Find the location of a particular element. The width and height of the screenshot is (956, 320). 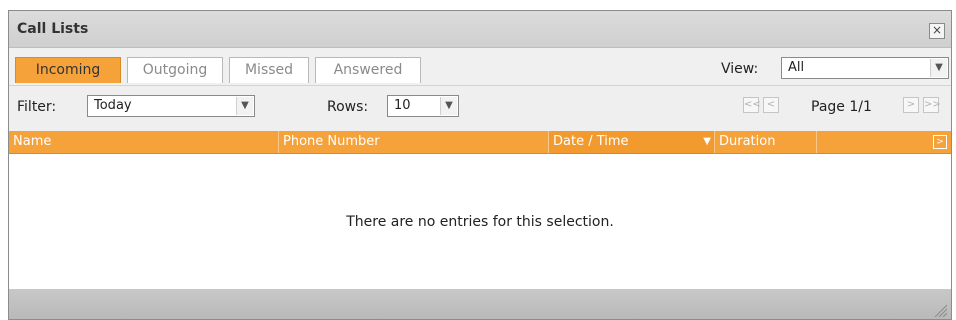

last-page-button: >> is located at coordinates (932, 105).